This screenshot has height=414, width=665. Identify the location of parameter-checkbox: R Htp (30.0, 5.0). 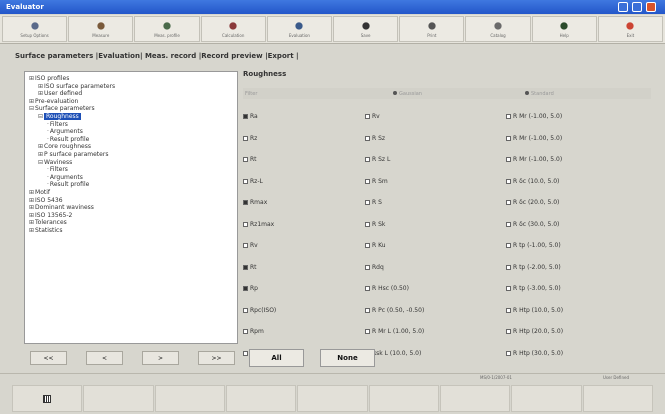
(534, 354).